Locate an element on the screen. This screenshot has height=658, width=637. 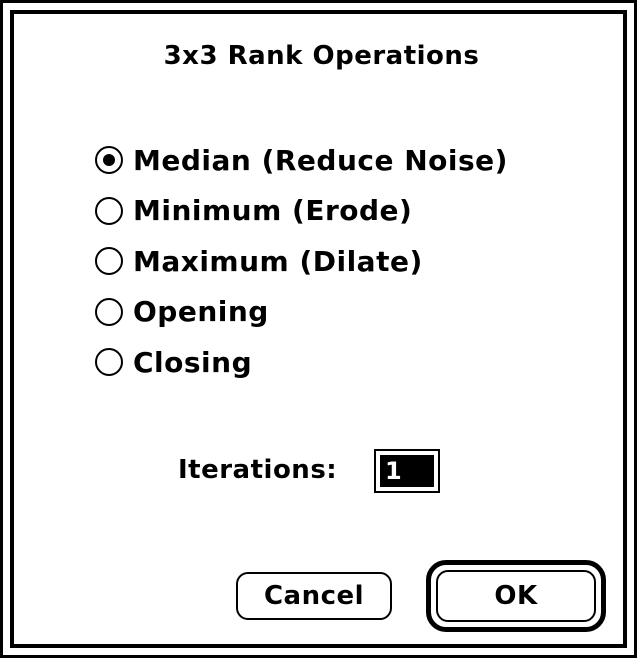
radio-option-opening: Opening is located at coordinates (301, 312).